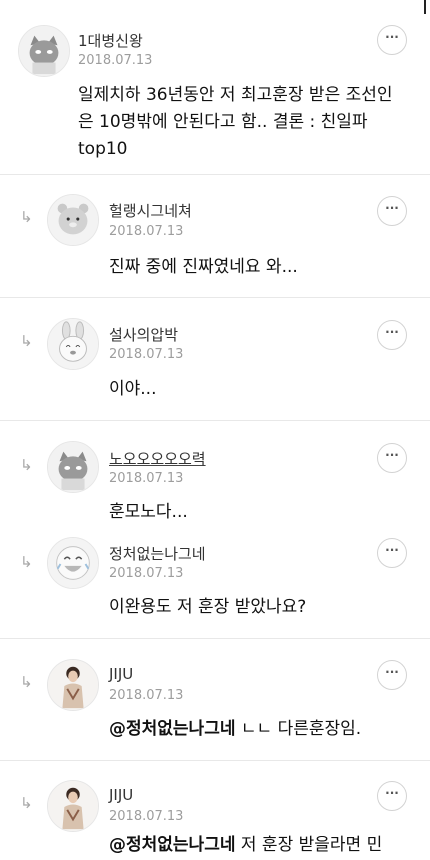 The height and width of the screenshot is (860, 430). I want to click on laughing-face-avatar-icon, so click(73, 563).